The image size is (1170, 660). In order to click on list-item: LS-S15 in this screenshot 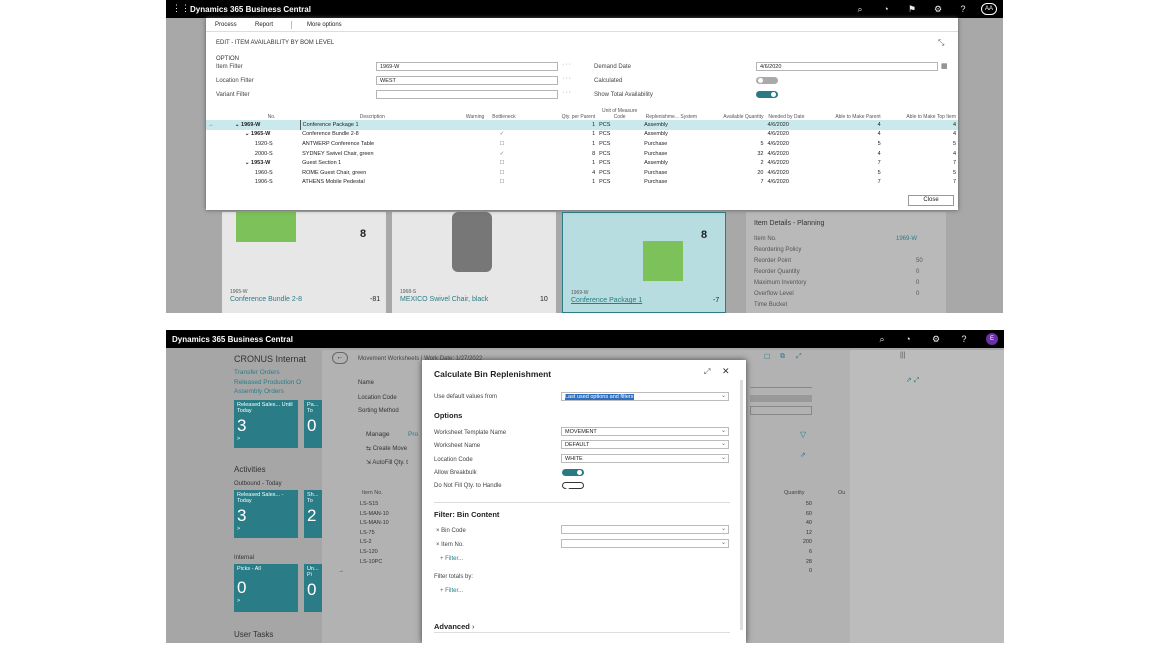, I will do `click(374, 505)`.